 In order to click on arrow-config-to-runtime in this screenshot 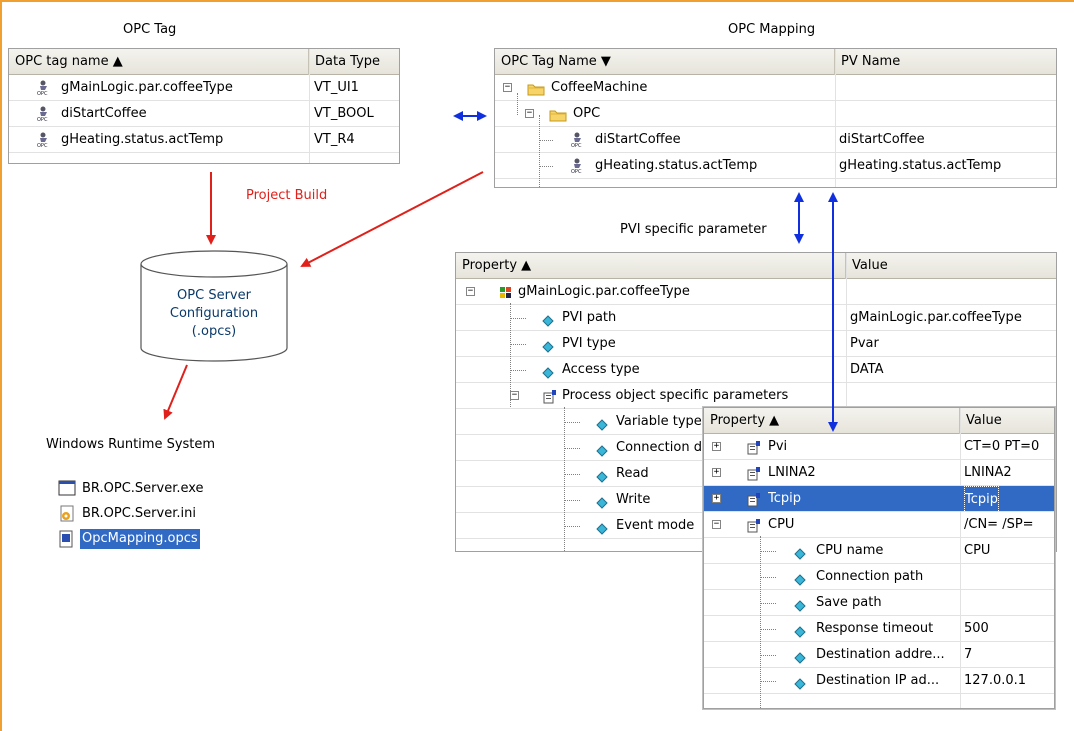, I will do `click(175, 392)`.